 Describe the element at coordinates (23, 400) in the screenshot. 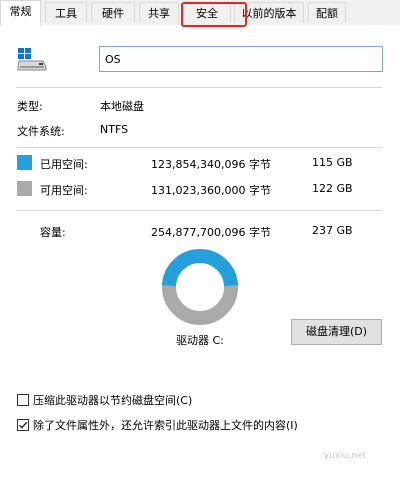

I see `compress-checkbox` at that location.